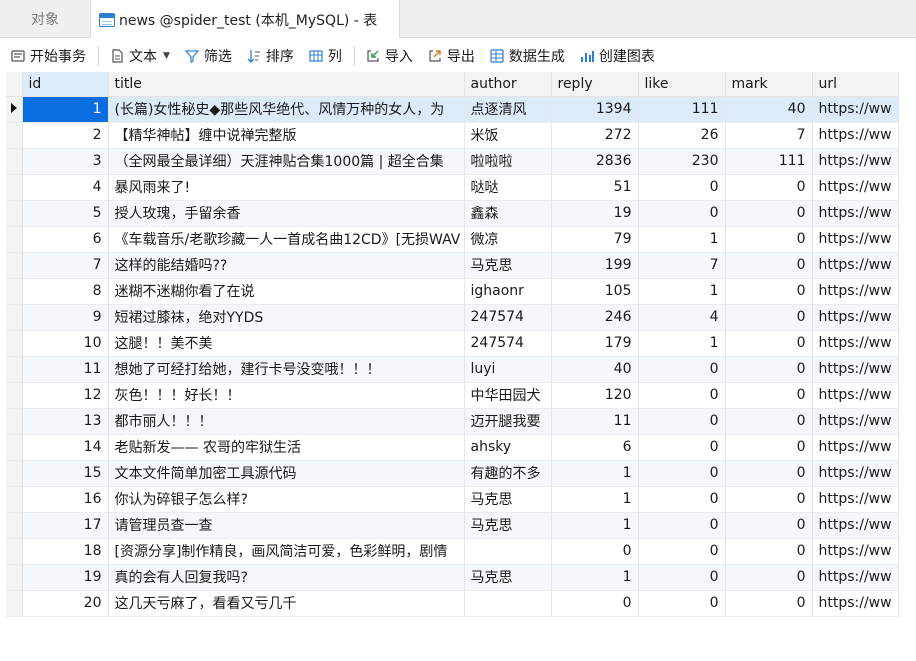 The height and width of the screenshot is (661, 916). What do you see at coordinates (286, 135) in the screenshot?
I see `cell-title: 【精华神帖】缠中说禅完整版` at bounding box center [286, 135].